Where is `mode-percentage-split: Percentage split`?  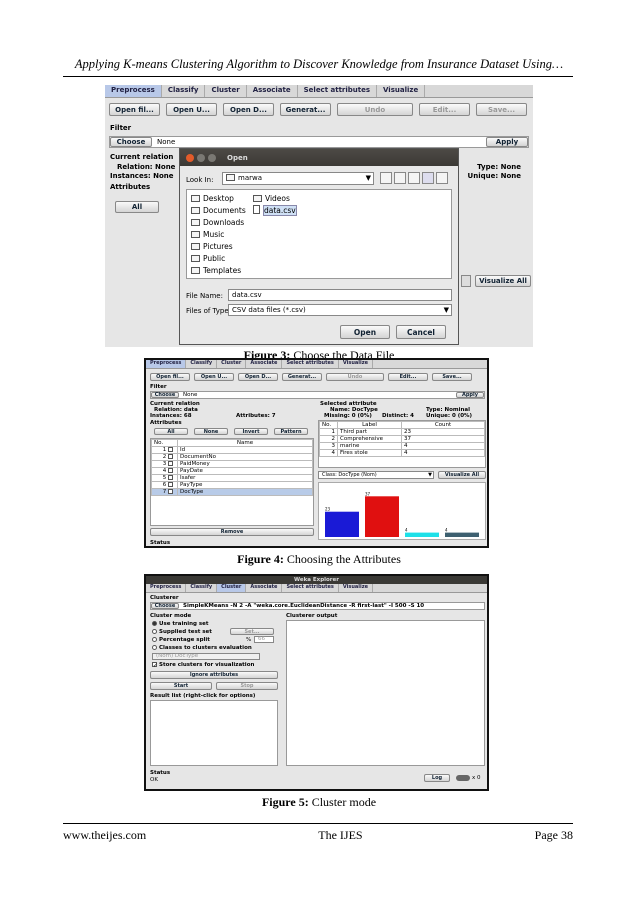 mode-percentage-split: Percentage split is located at coordinates (202, 640).